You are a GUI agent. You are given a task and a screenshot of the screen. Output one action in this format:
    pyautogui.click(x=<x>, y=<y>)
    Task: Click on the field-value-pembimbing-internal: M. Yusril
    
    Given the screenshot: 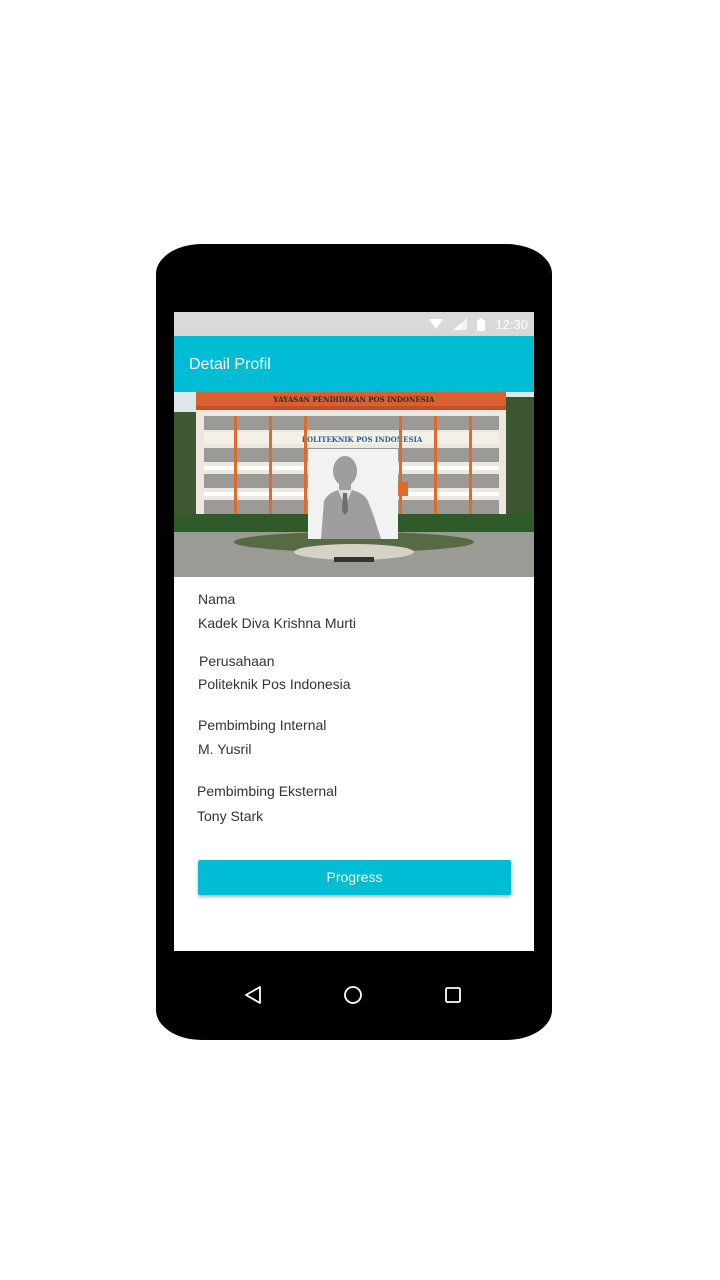 What is the action you would take?
    pyautogui.click(x=225, y=749)
    